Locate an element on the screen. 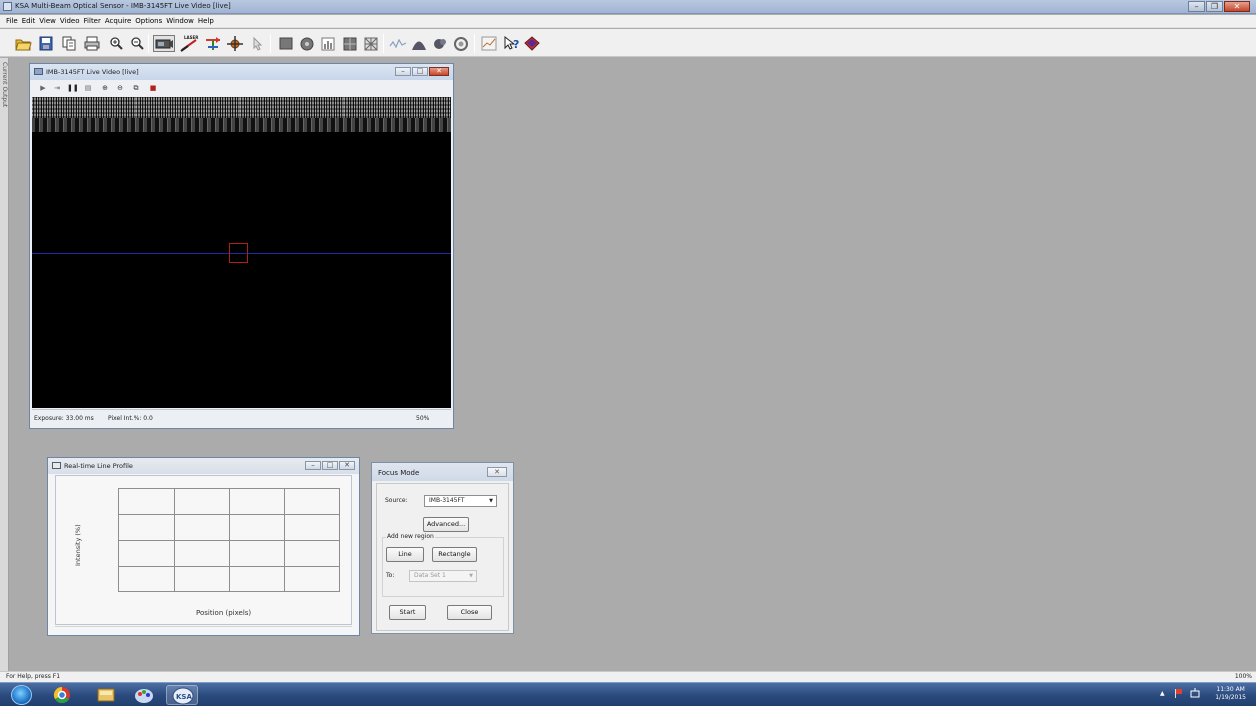 Image resolution: width=1256 pixels, height=706 pixels. chrome-taskbar-button is located at coordinates (62, 695).